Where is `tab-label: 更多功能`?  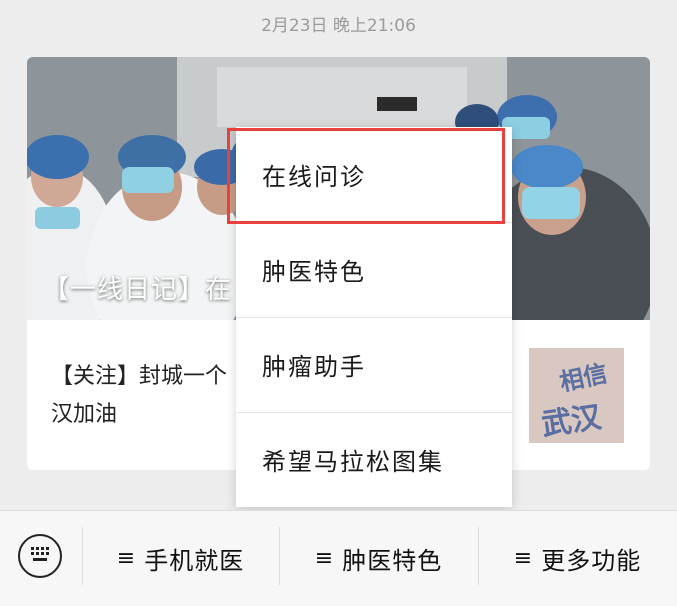 tab-label: 更多功能 is located at coordinates (591, 561).